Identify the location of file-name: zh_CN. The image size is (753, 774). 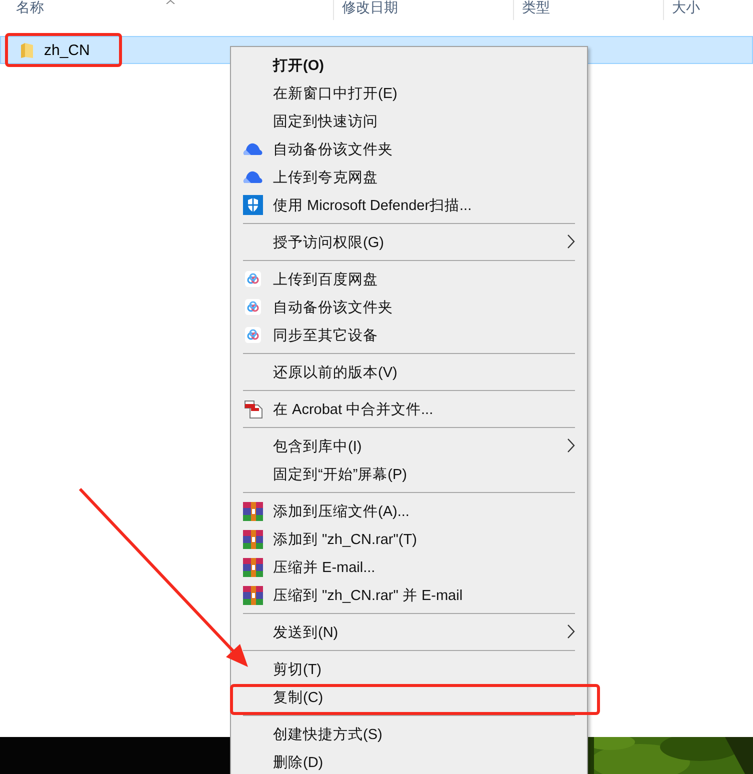
(67, 50).